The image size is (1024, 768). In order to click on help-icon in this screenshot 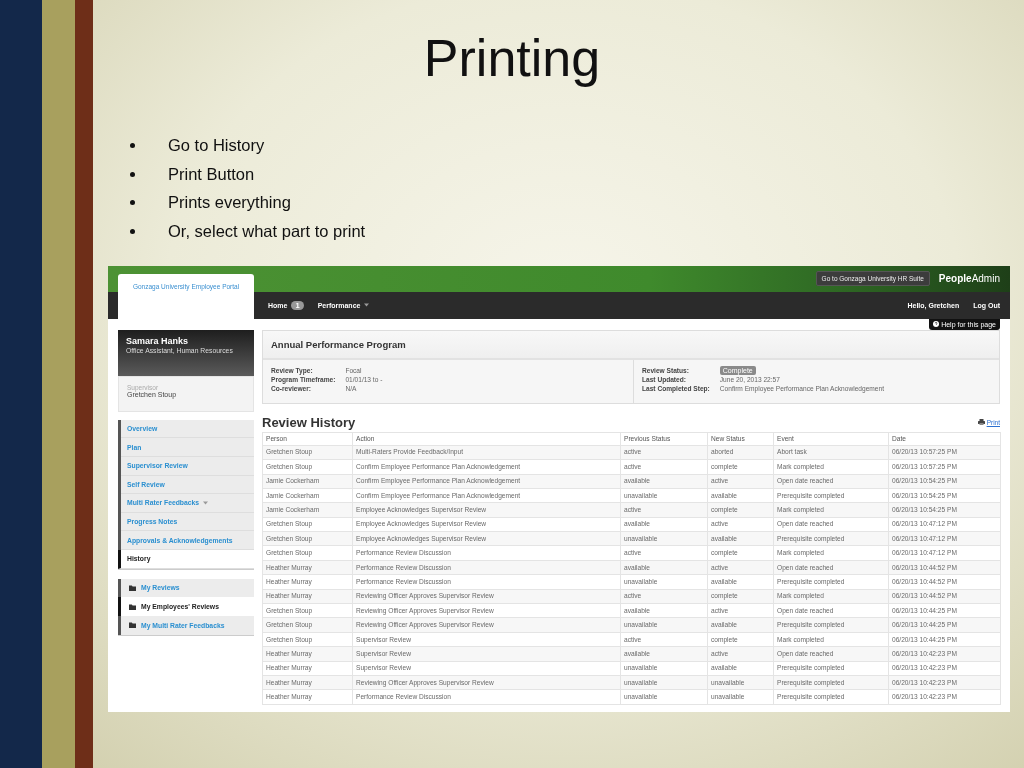, I will do `click(936, 324)`.